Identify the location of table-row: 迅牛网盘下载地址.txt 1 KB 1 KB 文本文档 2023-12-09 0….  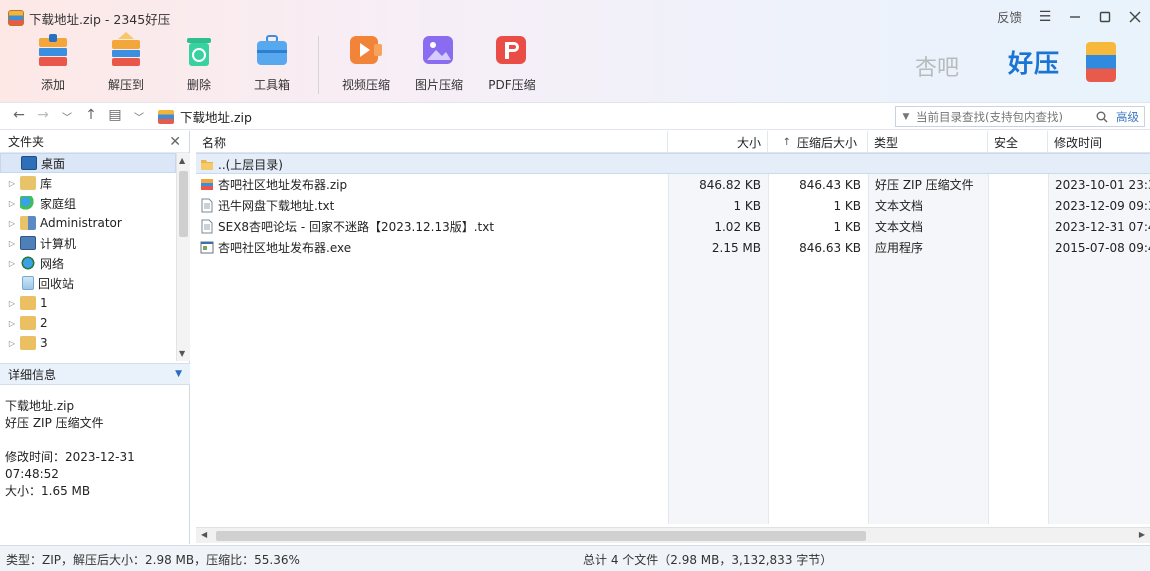
(673, 205).